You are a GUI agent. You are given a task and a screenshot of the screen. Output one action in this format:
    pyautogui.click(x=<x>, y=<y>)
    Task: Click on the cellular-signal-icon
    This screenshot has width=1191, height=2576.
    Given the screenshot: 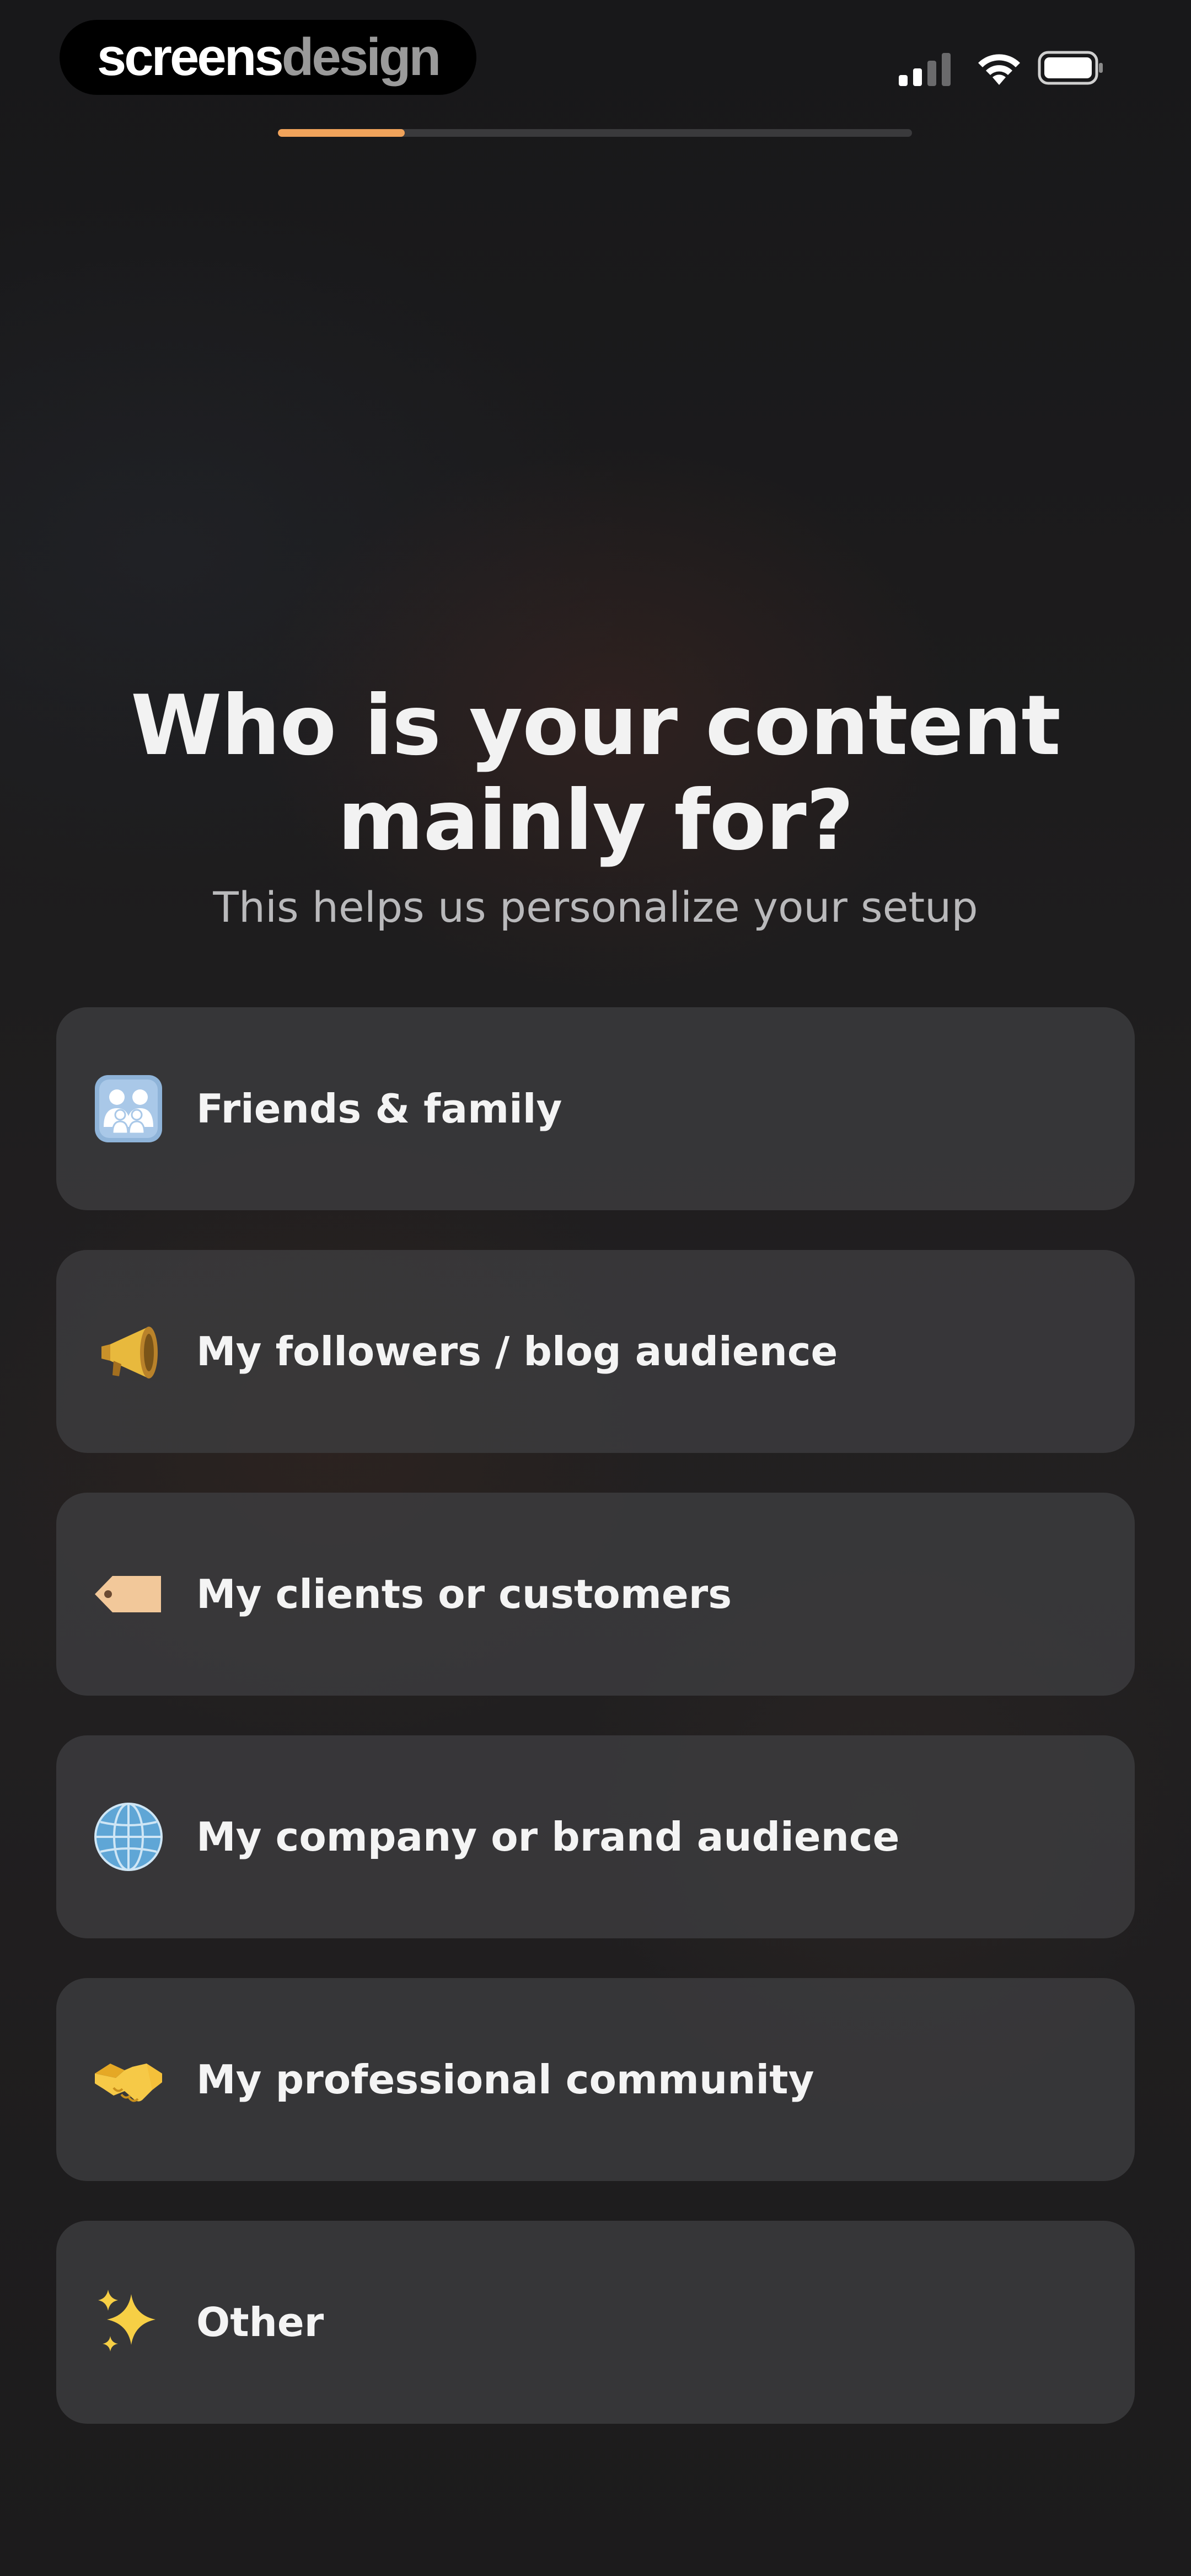 What is the action you would take?
    pyautogui.click(x=925, y=69)
    